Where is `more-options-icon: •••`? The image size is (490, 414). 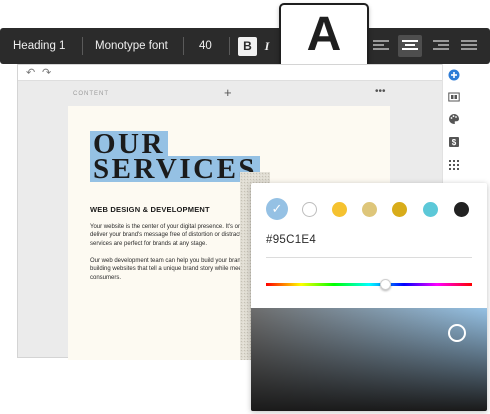
more-options-icon: ••• is located at coordinates (380, 92).